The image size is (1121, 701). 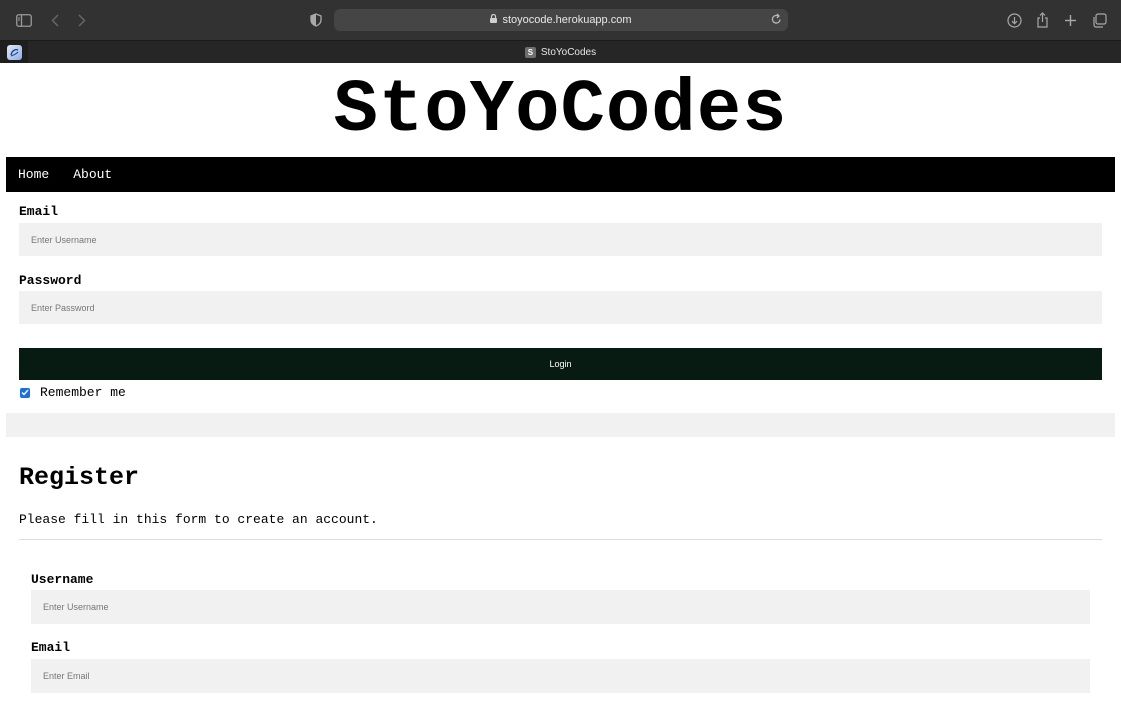 I want to click on nav-link-about: About, so click(x=92, y=174).